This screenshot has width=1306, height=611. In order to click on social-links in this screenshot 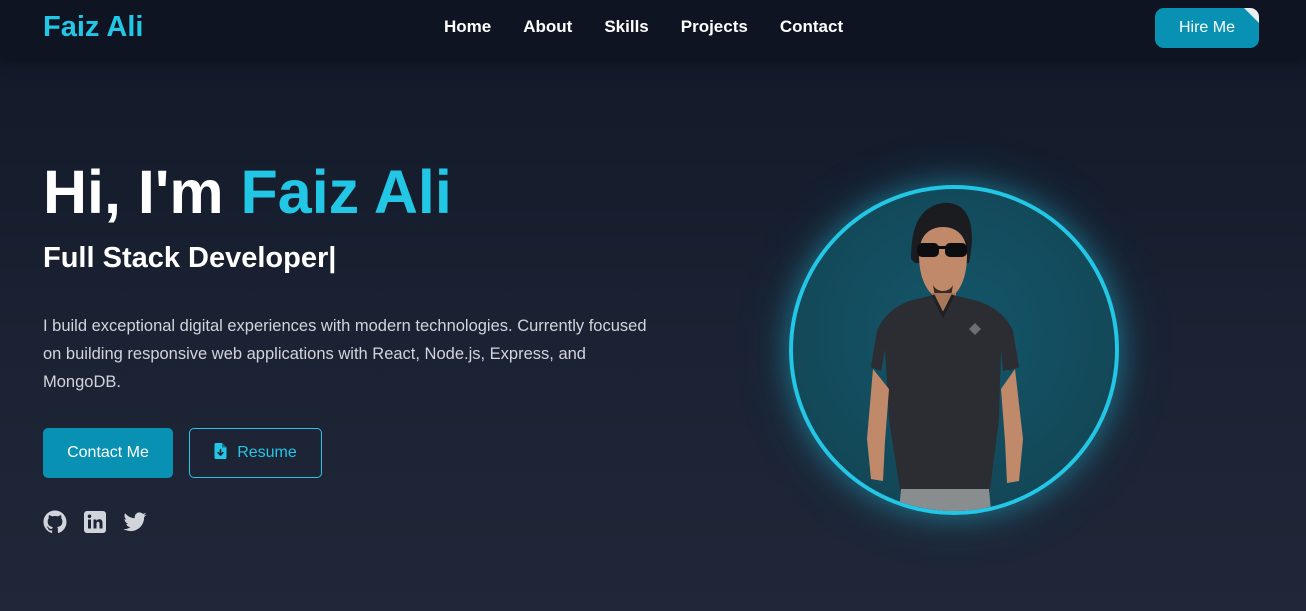, I will do `click(95, 522)`.